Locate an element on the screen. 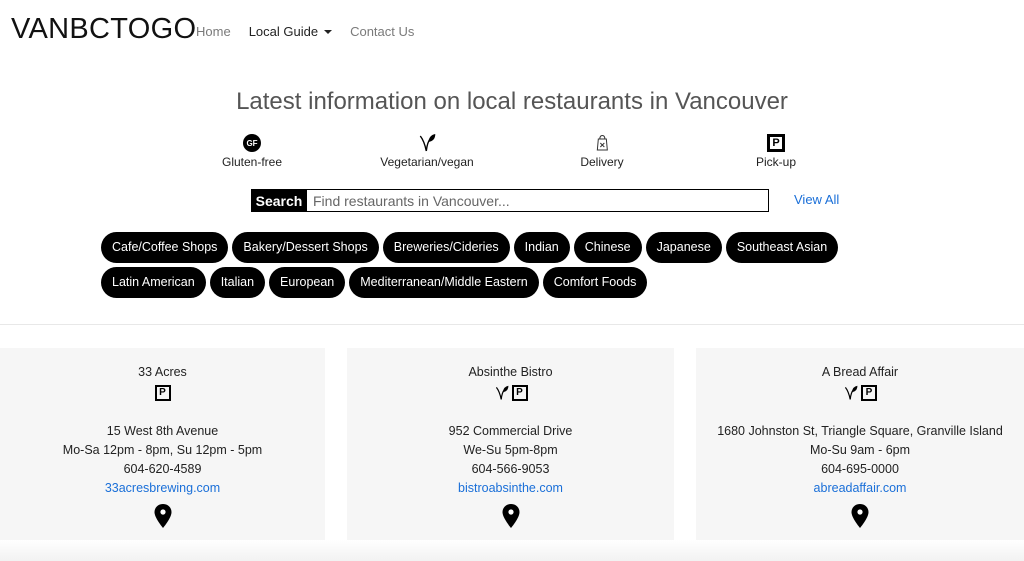  nav-link-local-guide-label: Local Guide is located at coordinates (283, 31).